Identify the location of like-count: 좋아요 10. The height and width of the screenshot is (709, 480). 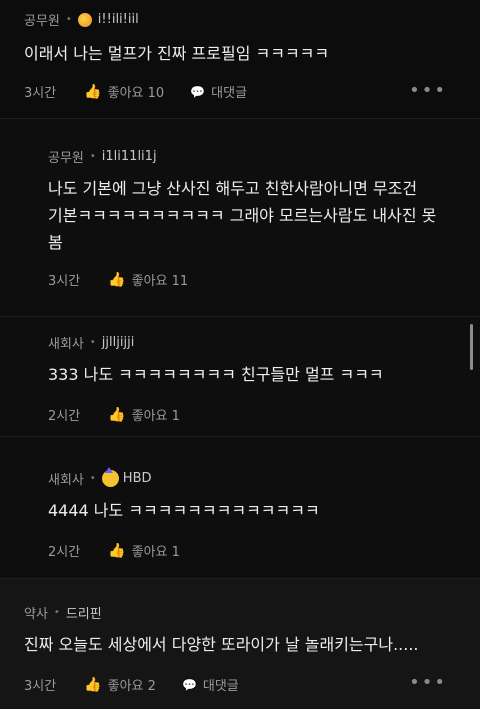
(136, 93).